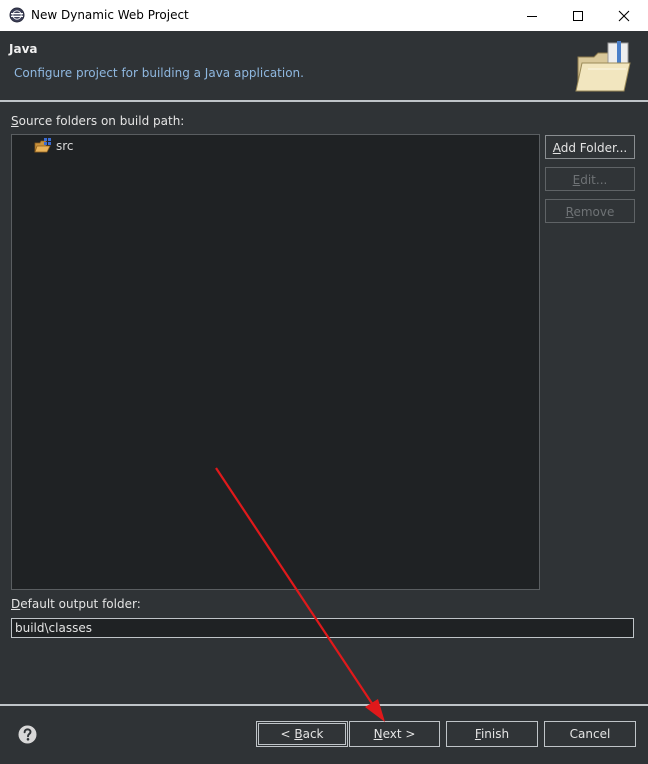 The width and height of the screenshot is (648, 764). Describe the element at coordinates (17, 15) in the screenshot. I see `eclipse-app-icon` at that location.